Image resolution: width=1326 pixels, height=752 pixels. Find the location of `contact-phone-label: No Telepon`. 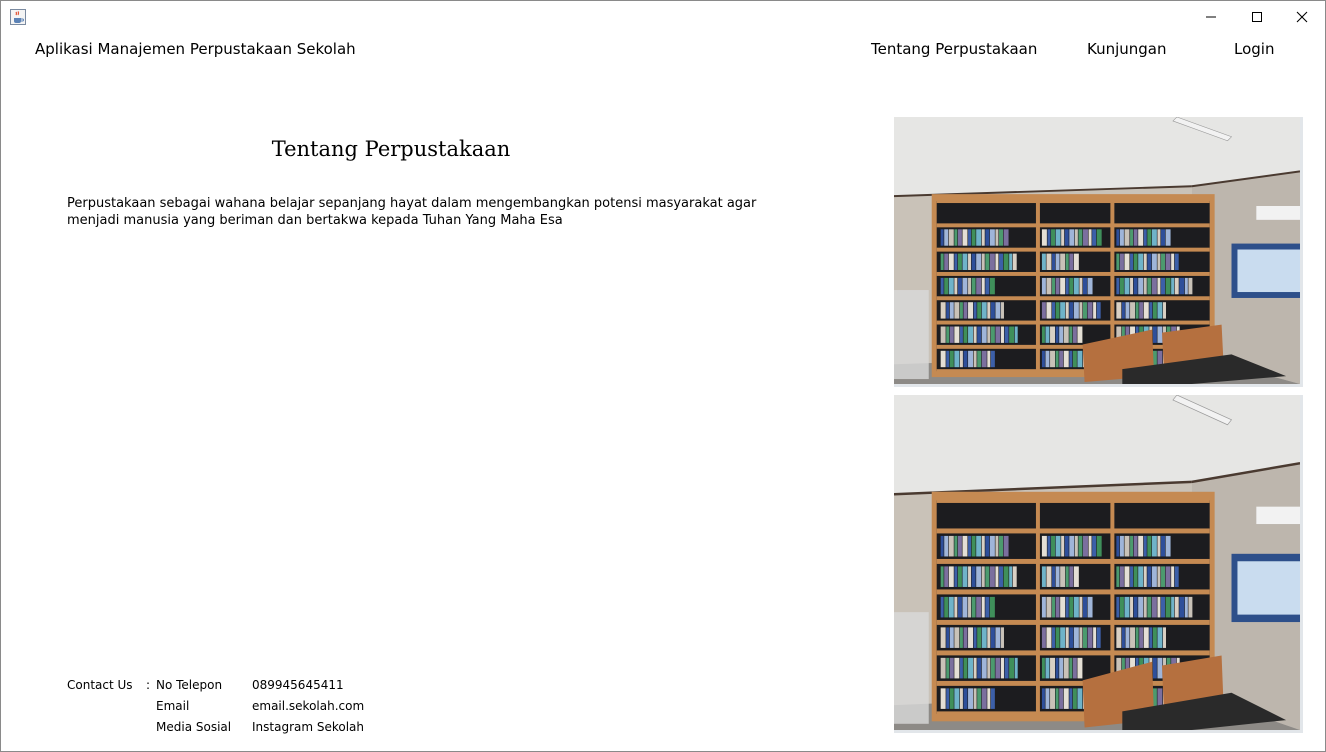

contact-phone-label: No Telepon is located at coordinates (189, 685).